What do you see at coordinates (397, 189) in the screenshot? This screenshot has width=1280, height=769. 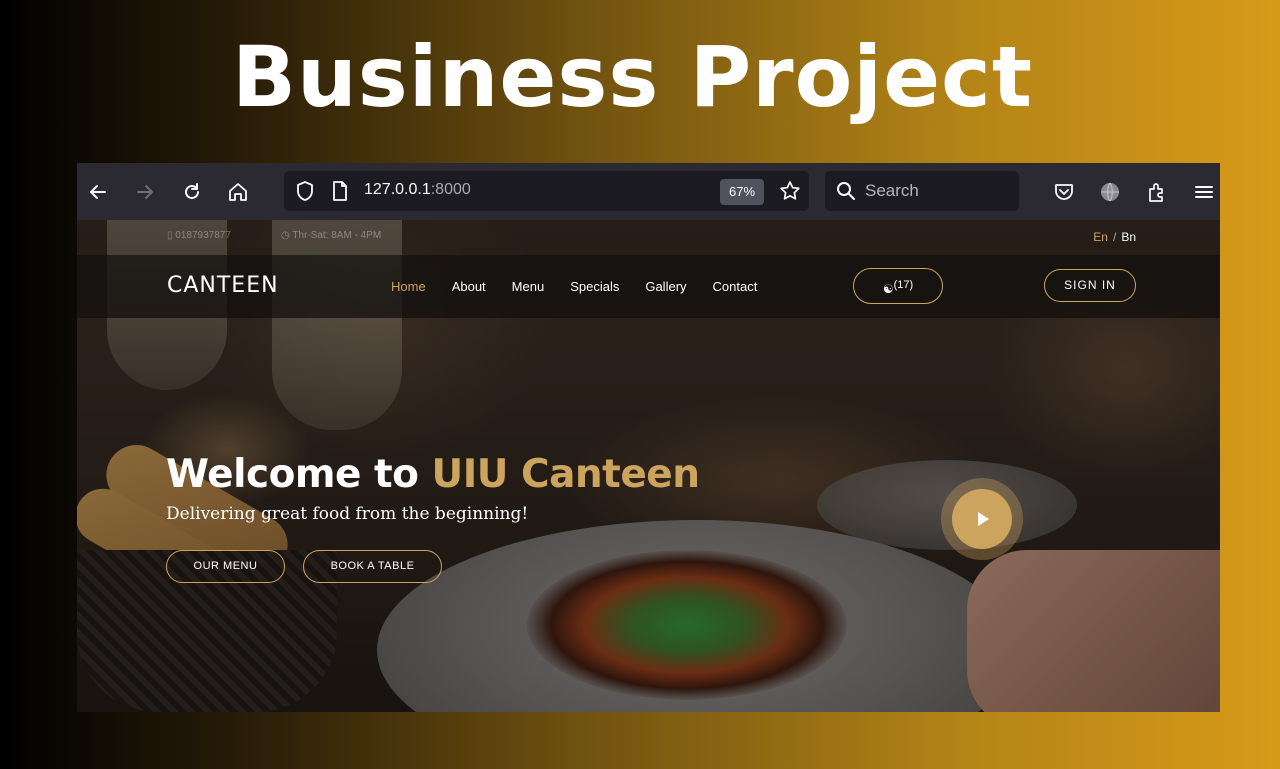 I see `url-host: 127.0.0.1` at bounding box center [397, 189].